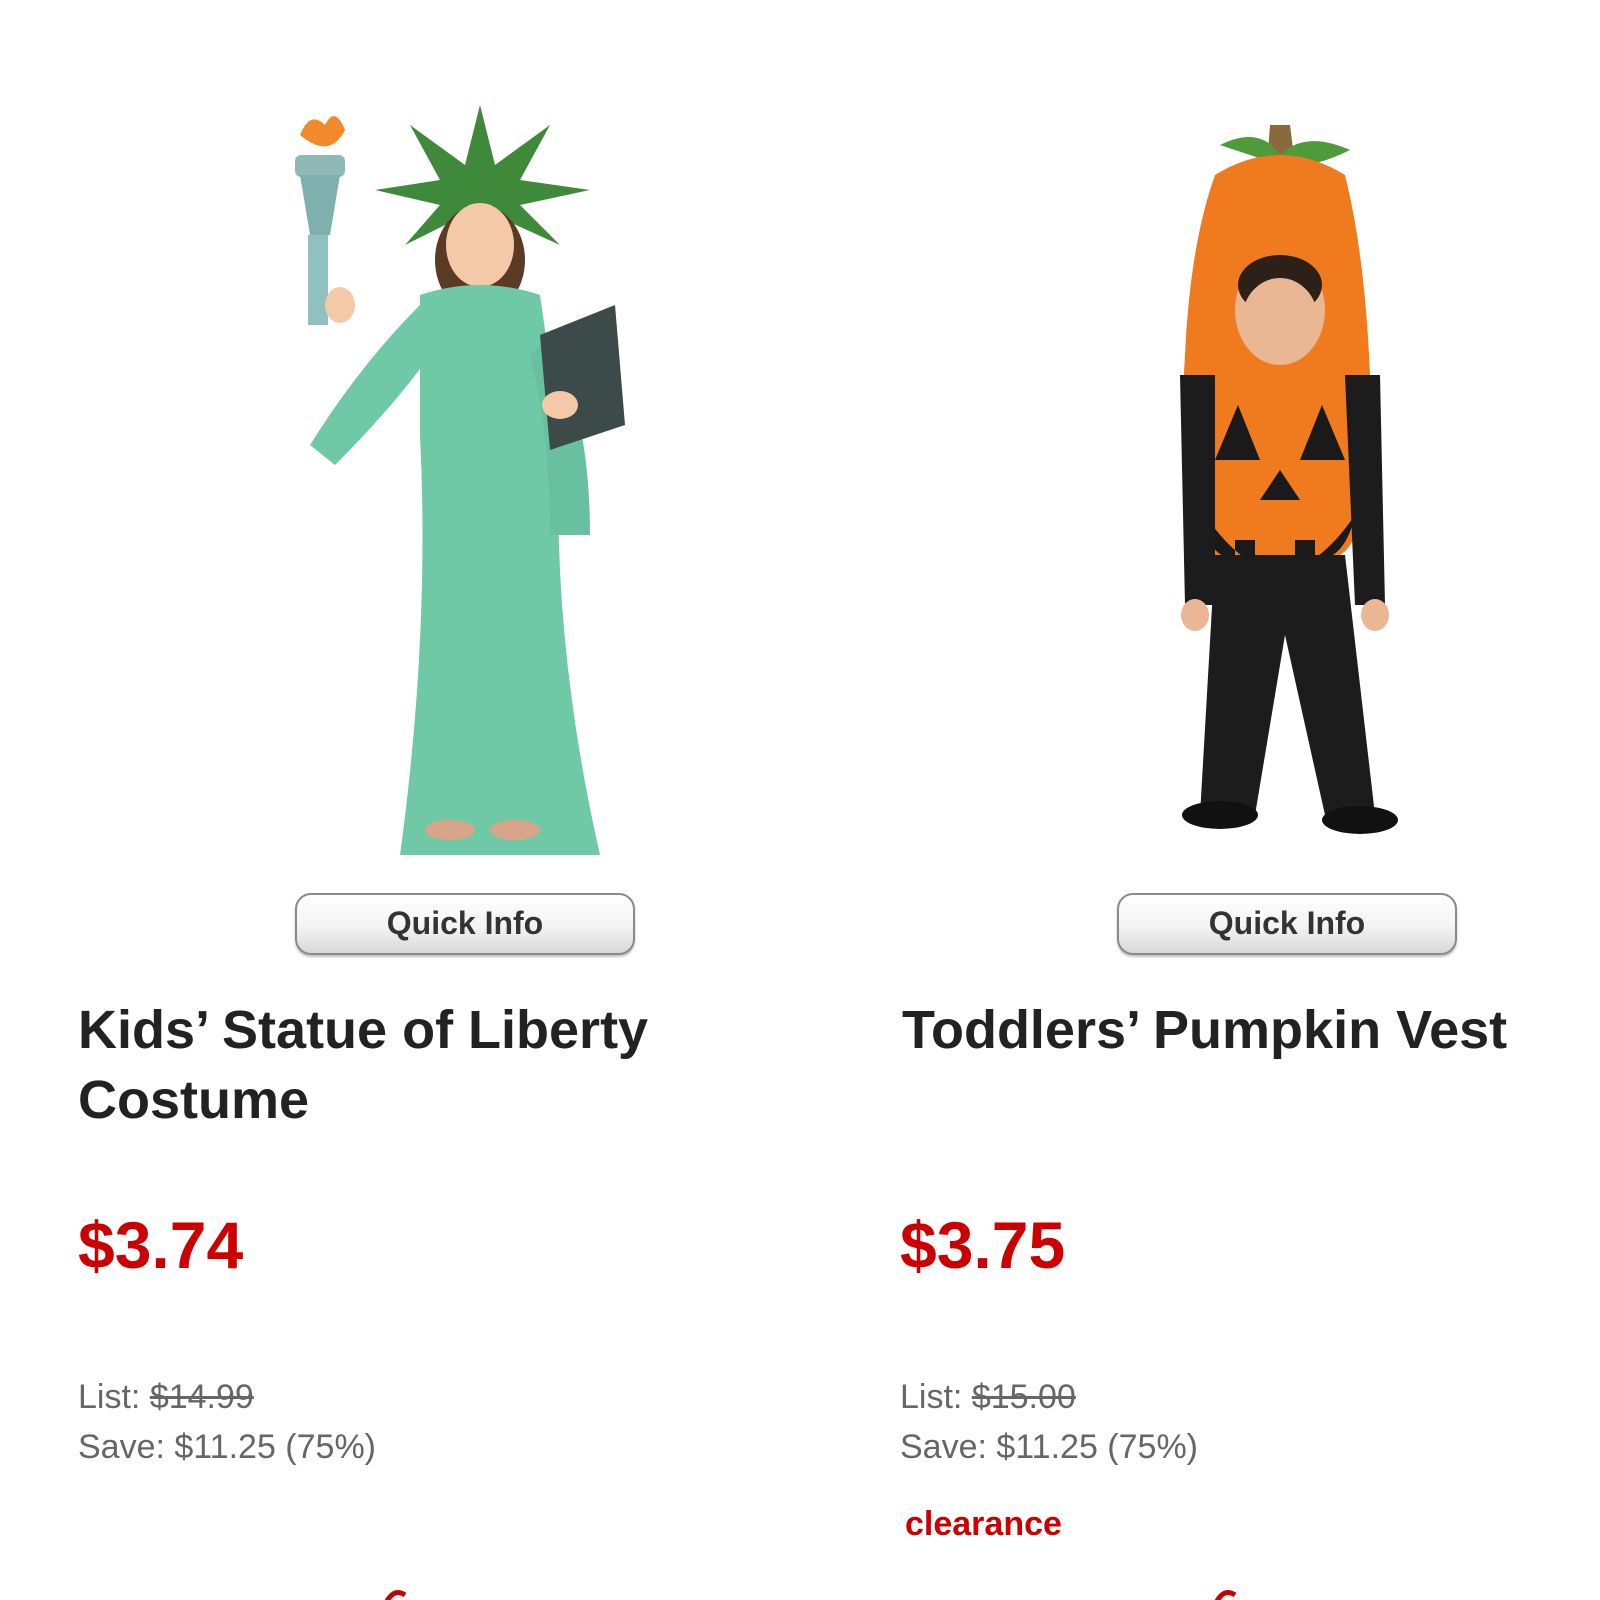  What do you see at coordinates (460, 475) in the screenshot?
I see `statue-of-liberty-costume-image` at bounding box center [460, 475].